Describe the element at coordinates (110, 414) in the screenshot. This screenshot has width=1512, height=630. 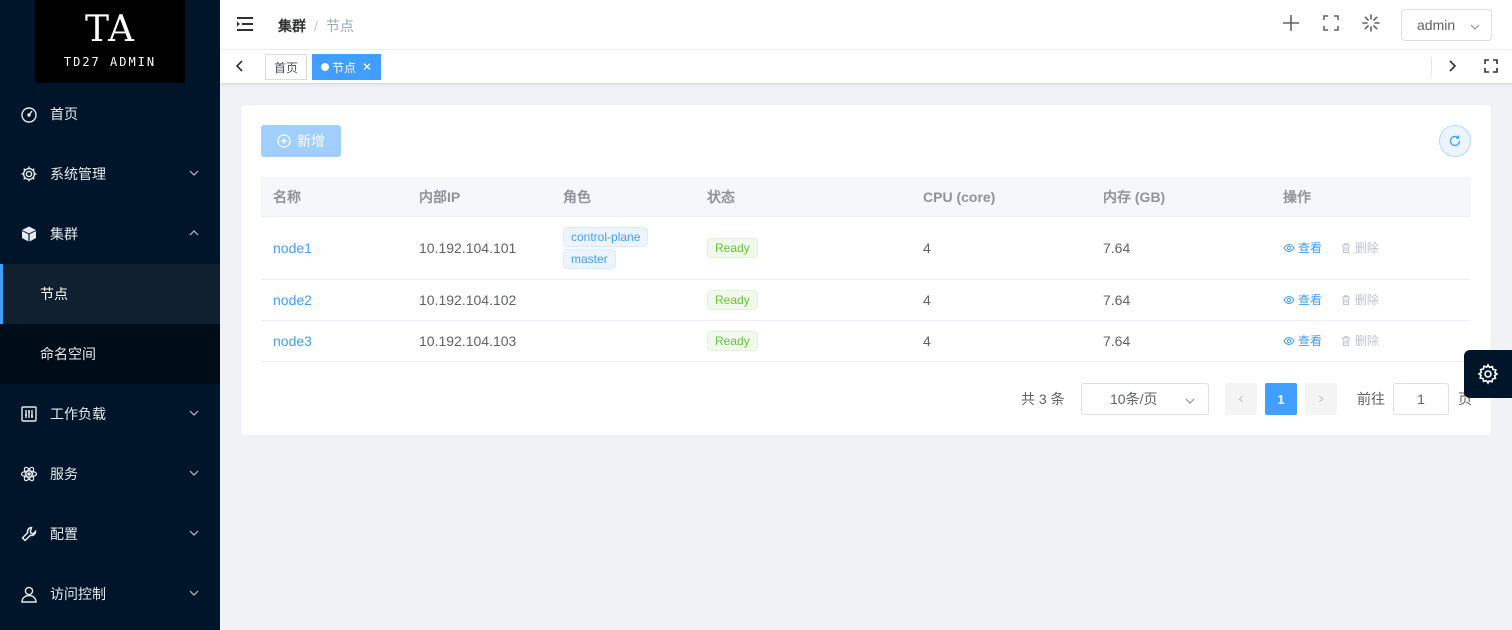
I see `sidebar-item-workload: 工作负载` at that location.